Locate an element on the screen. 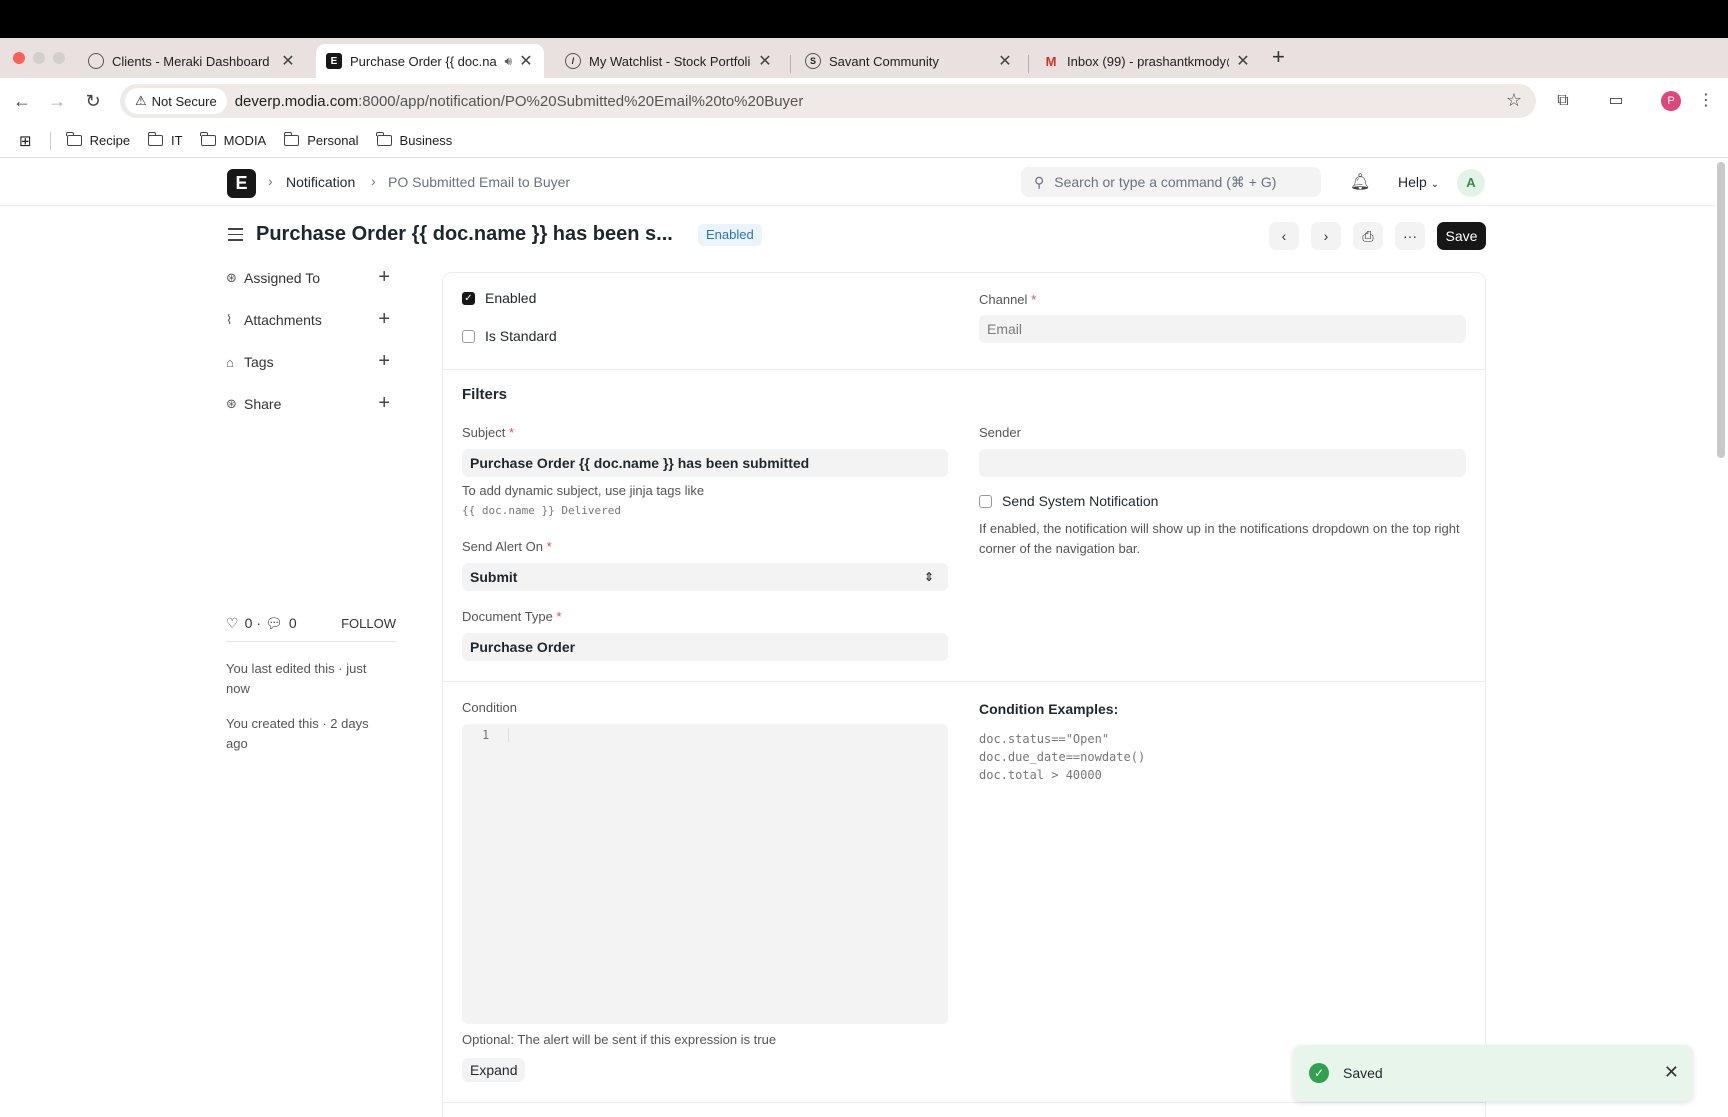 This screenshot has width=1728, height=1117. enabled-label: Enabled is located at coordinates (511, 298).